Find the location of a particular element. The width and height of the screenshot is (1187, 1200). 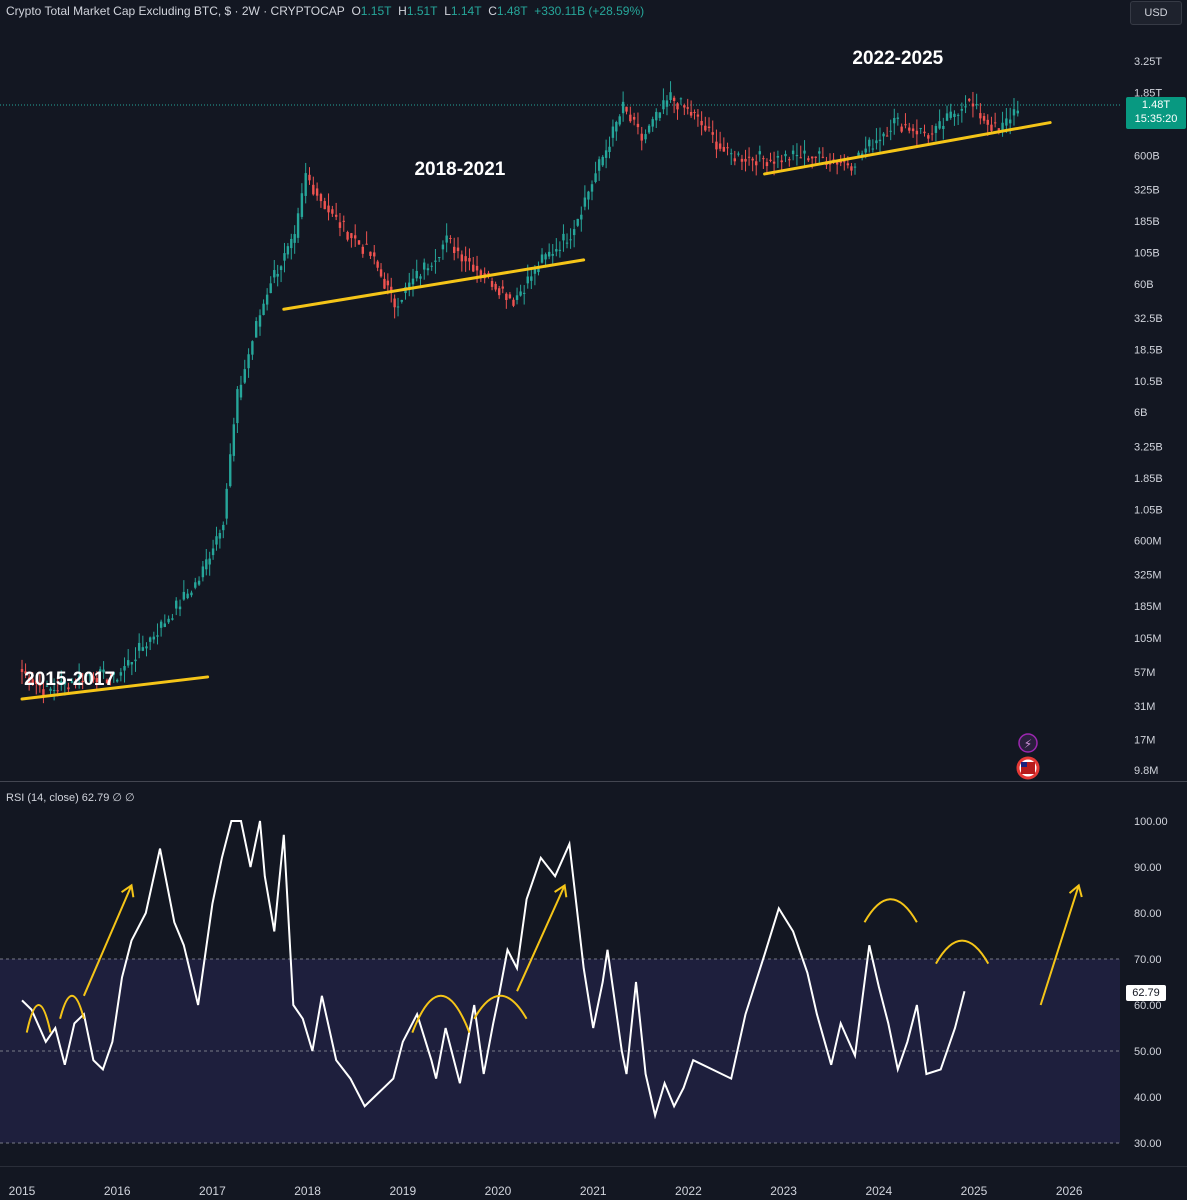

period-annotation: 2015-2017 is located at coordinates (69, 679).